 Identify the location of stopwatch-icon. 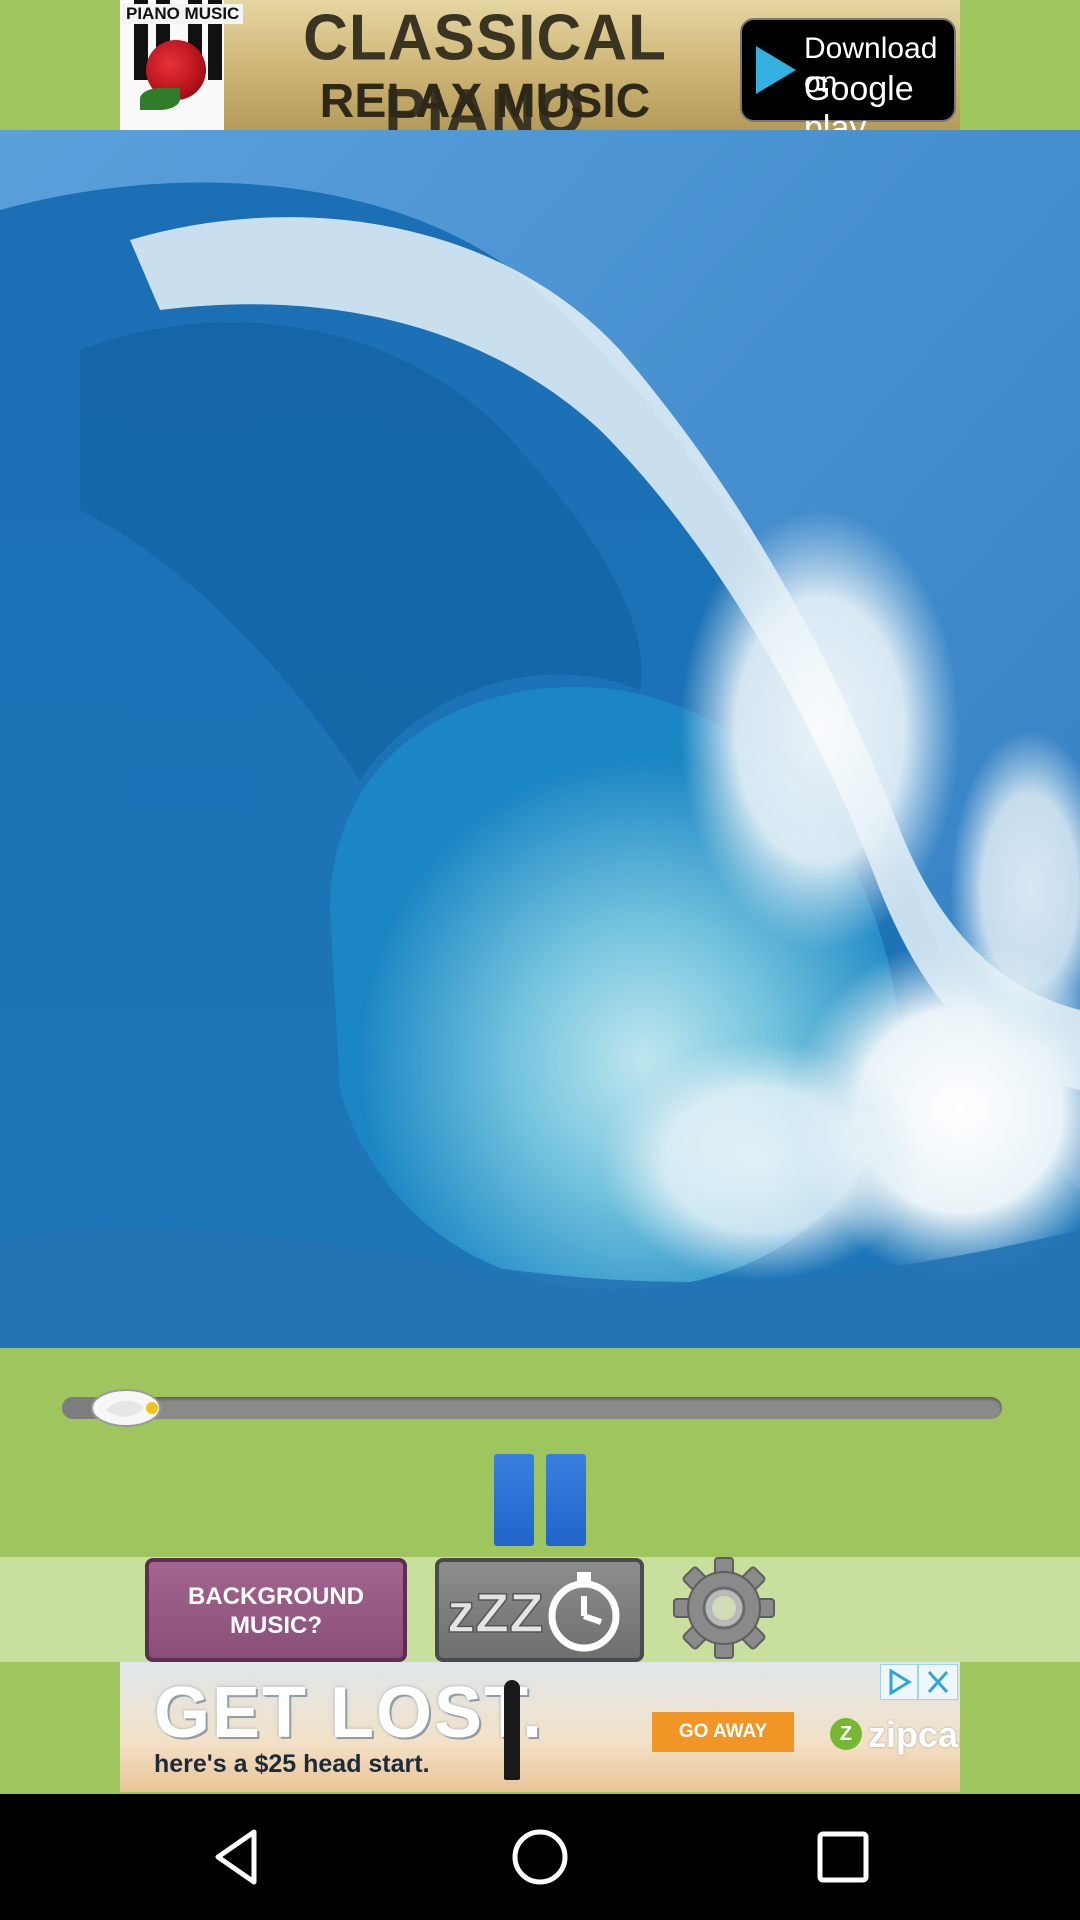
(584, 1612).